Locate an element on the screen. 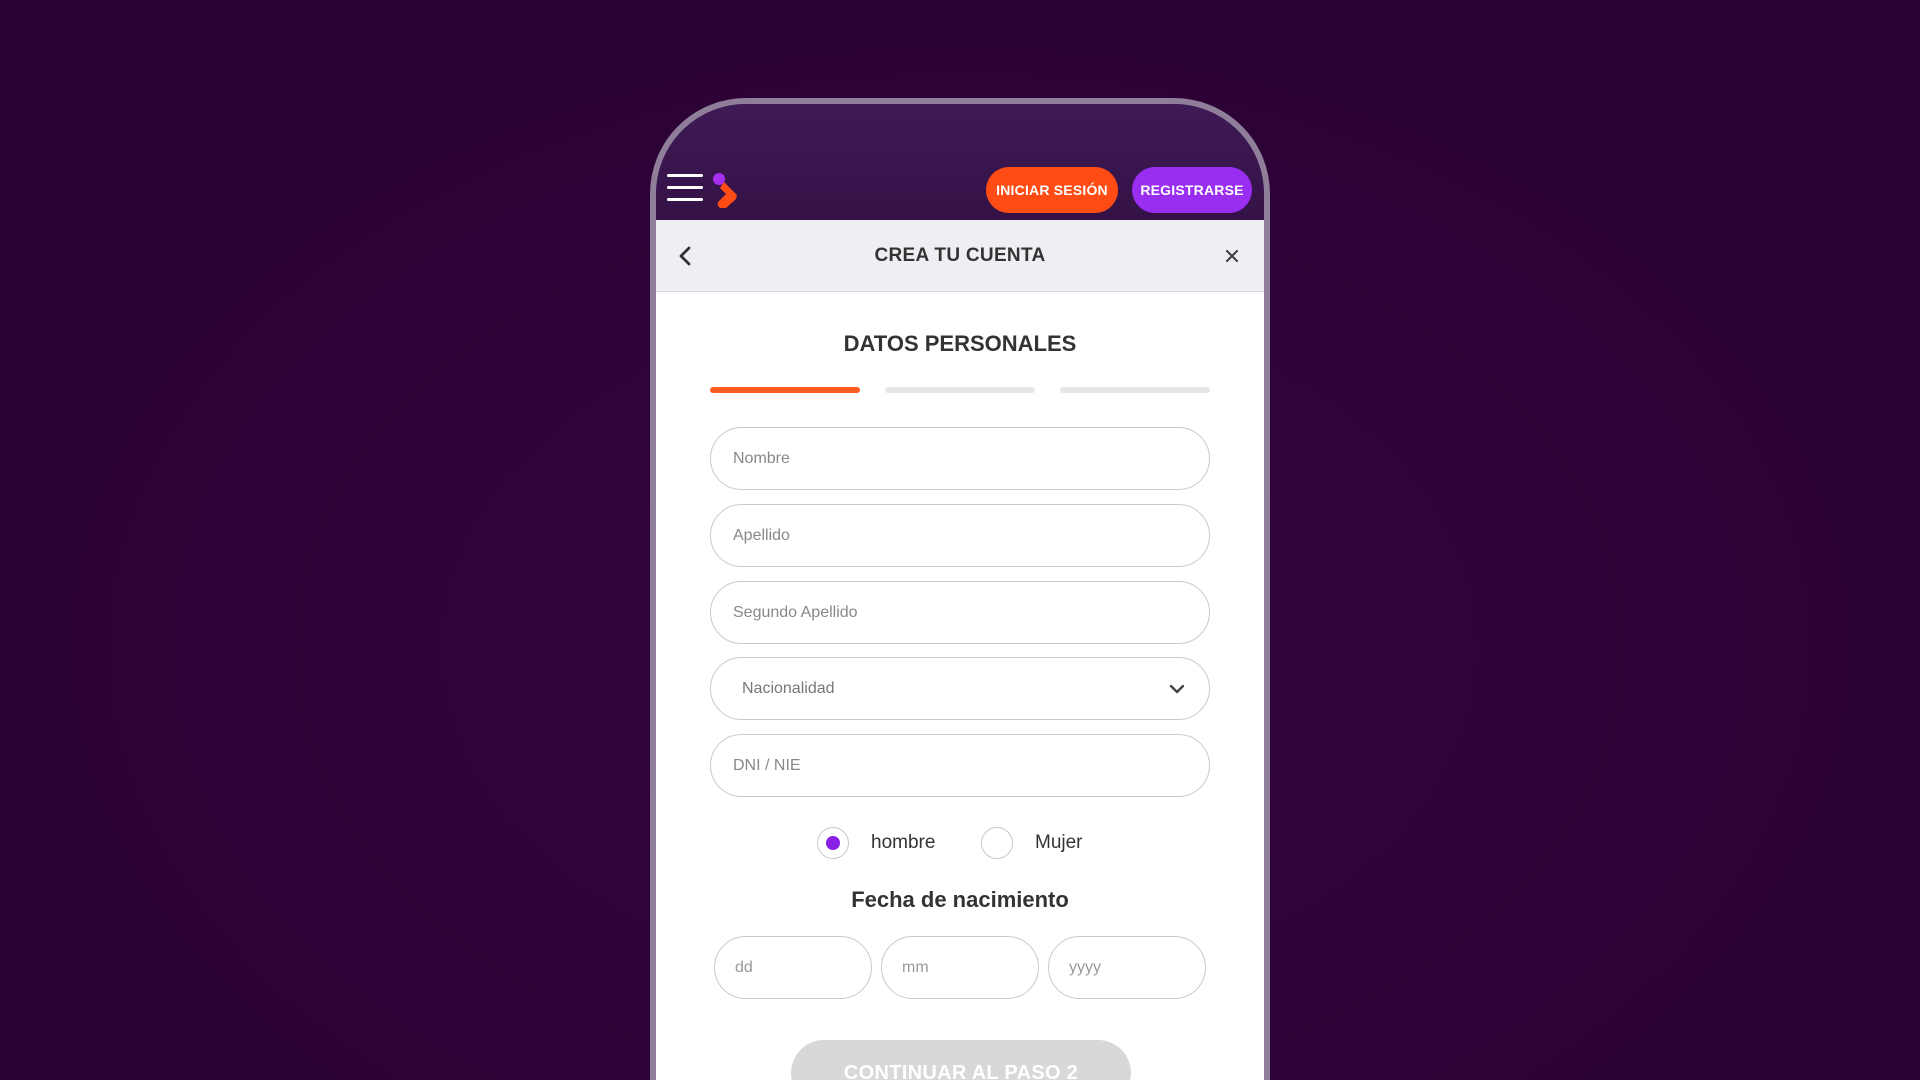 Image resolution: width=1920 pixels, height=1080 pixels. chevron-left-icon is located at coordinates (686, 256).